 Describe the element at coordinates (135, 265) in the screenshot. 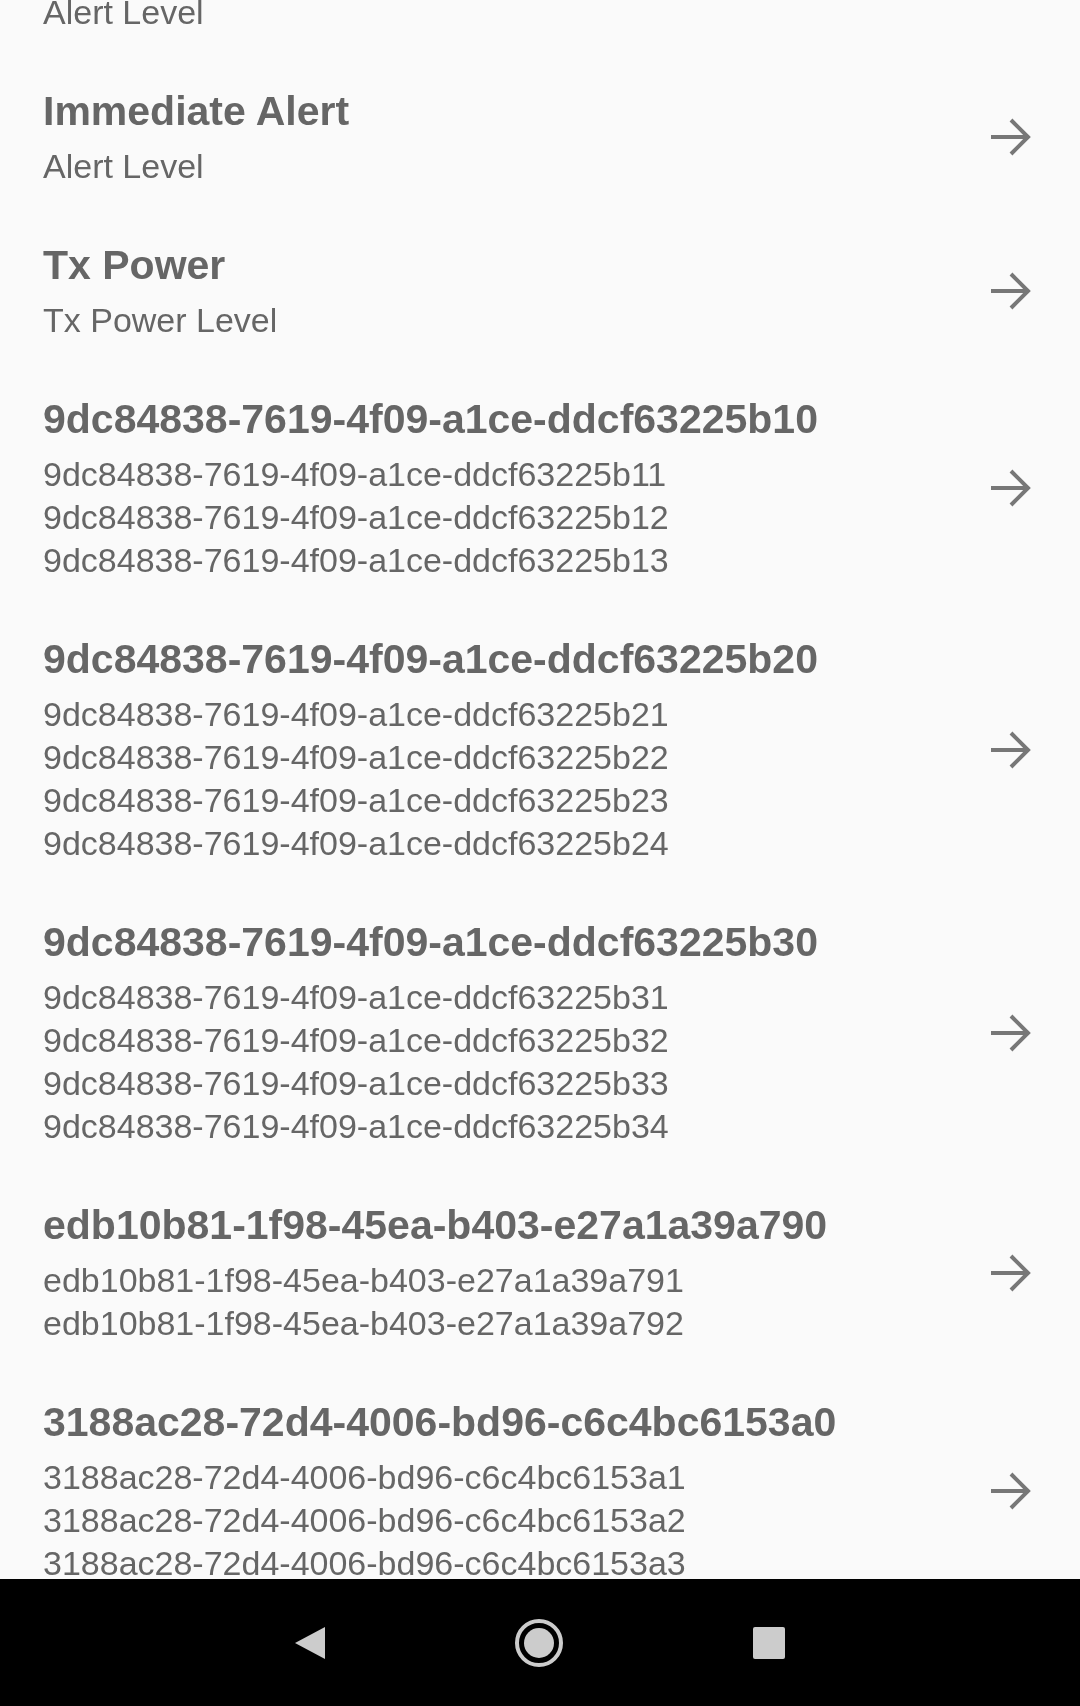

I see `service-title: Tx Power` at that location.